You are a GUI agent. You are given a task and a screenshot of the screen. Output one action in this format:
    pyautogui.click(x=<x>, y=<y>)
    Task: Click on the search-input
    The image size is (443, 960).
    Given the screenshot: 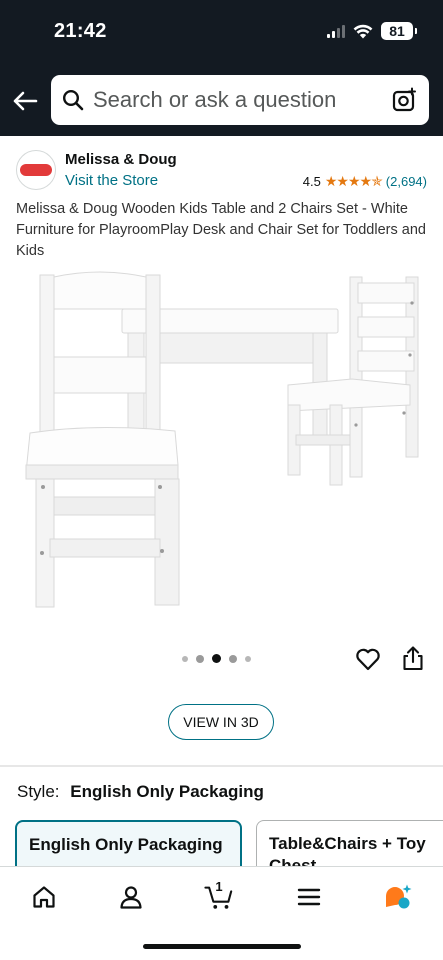 What is the action you would take?
    pyautogui.click(x=238, y=100)
    